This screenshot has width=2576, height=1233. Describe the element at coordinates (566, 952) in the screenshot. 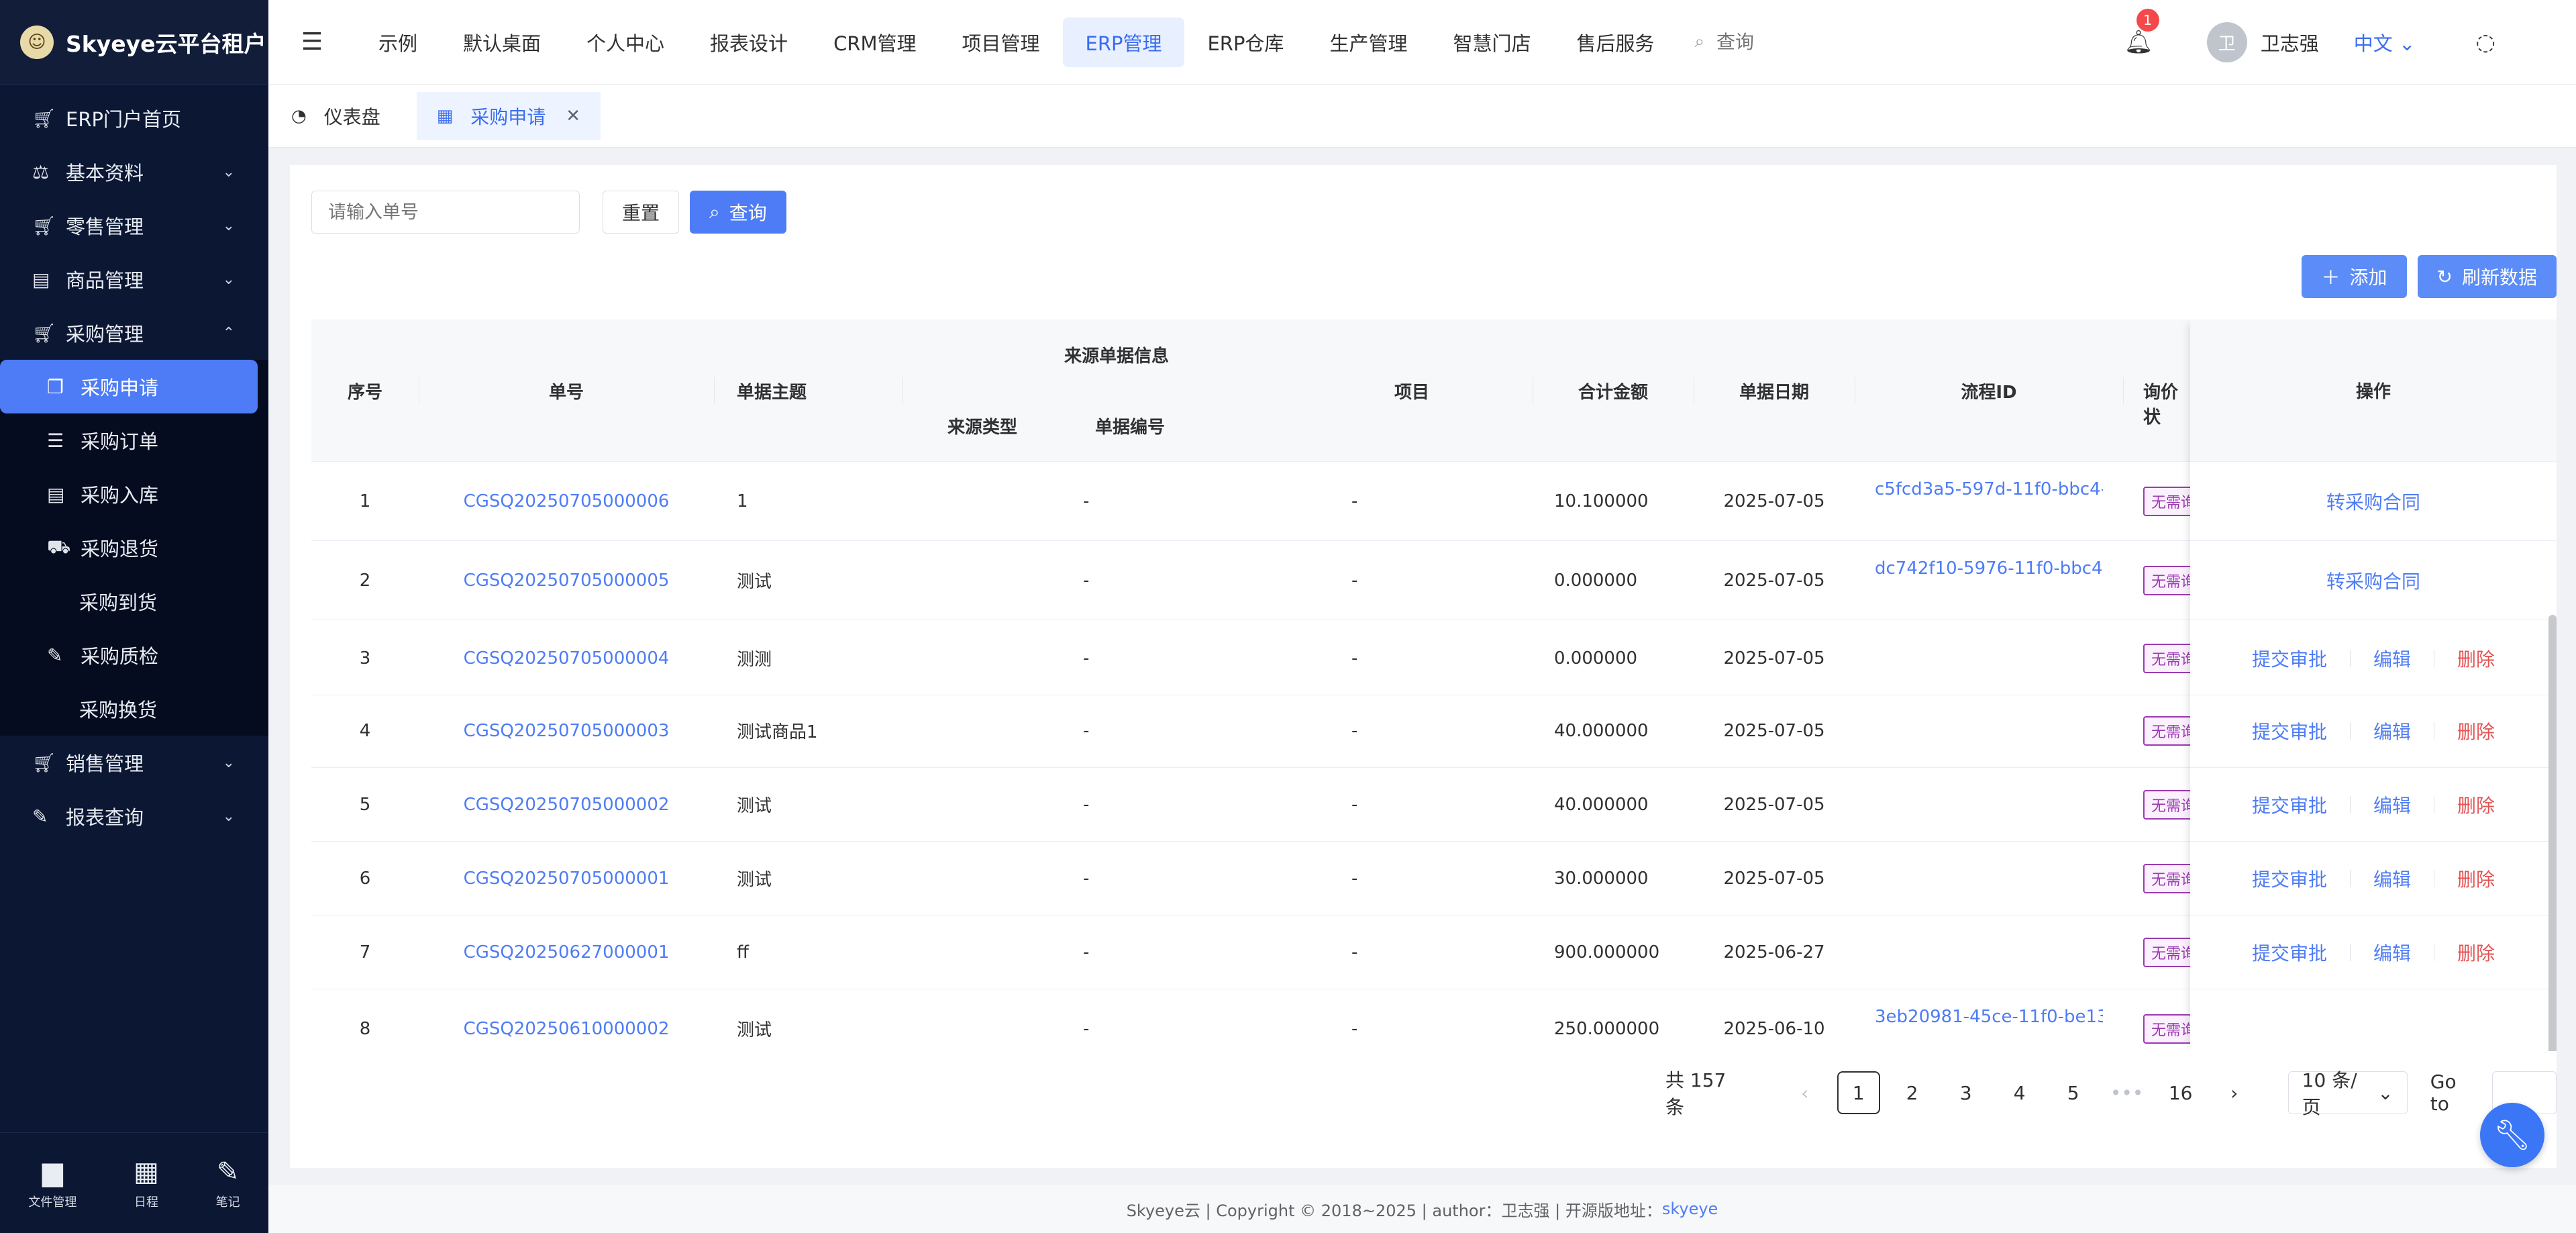

I see `order-number-link: CGSQ20250627000001` at that location.